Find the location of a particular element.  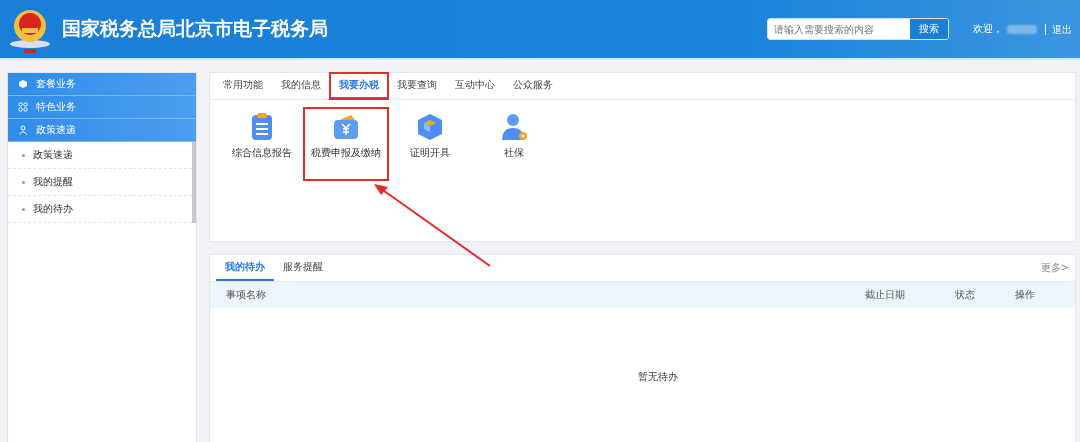

tab: 公众服务 is located at coordinates (533, 86).